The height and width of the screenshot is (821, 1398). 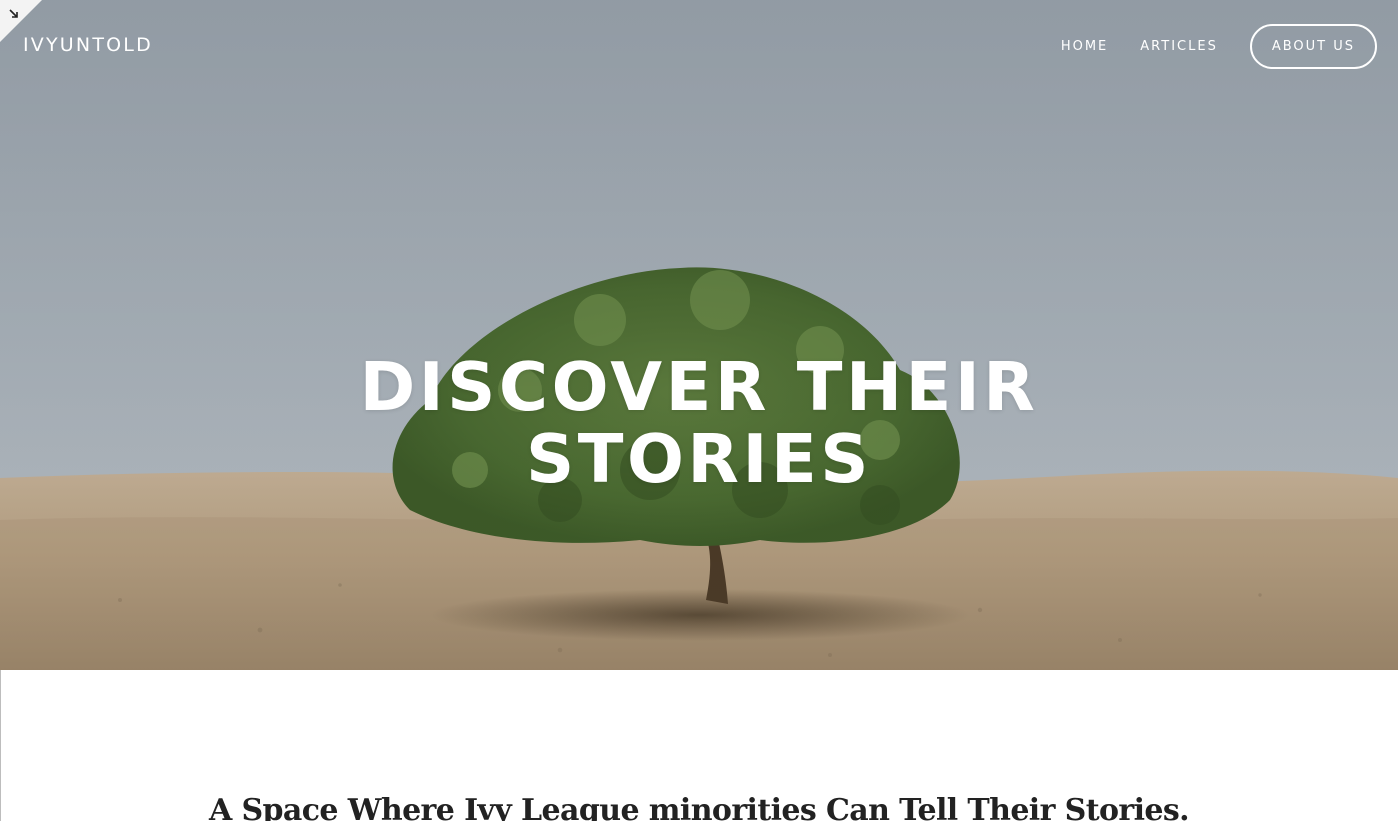 I want to click on nav-about-us-button: ABOUT US, so click(x=1313, y=46).